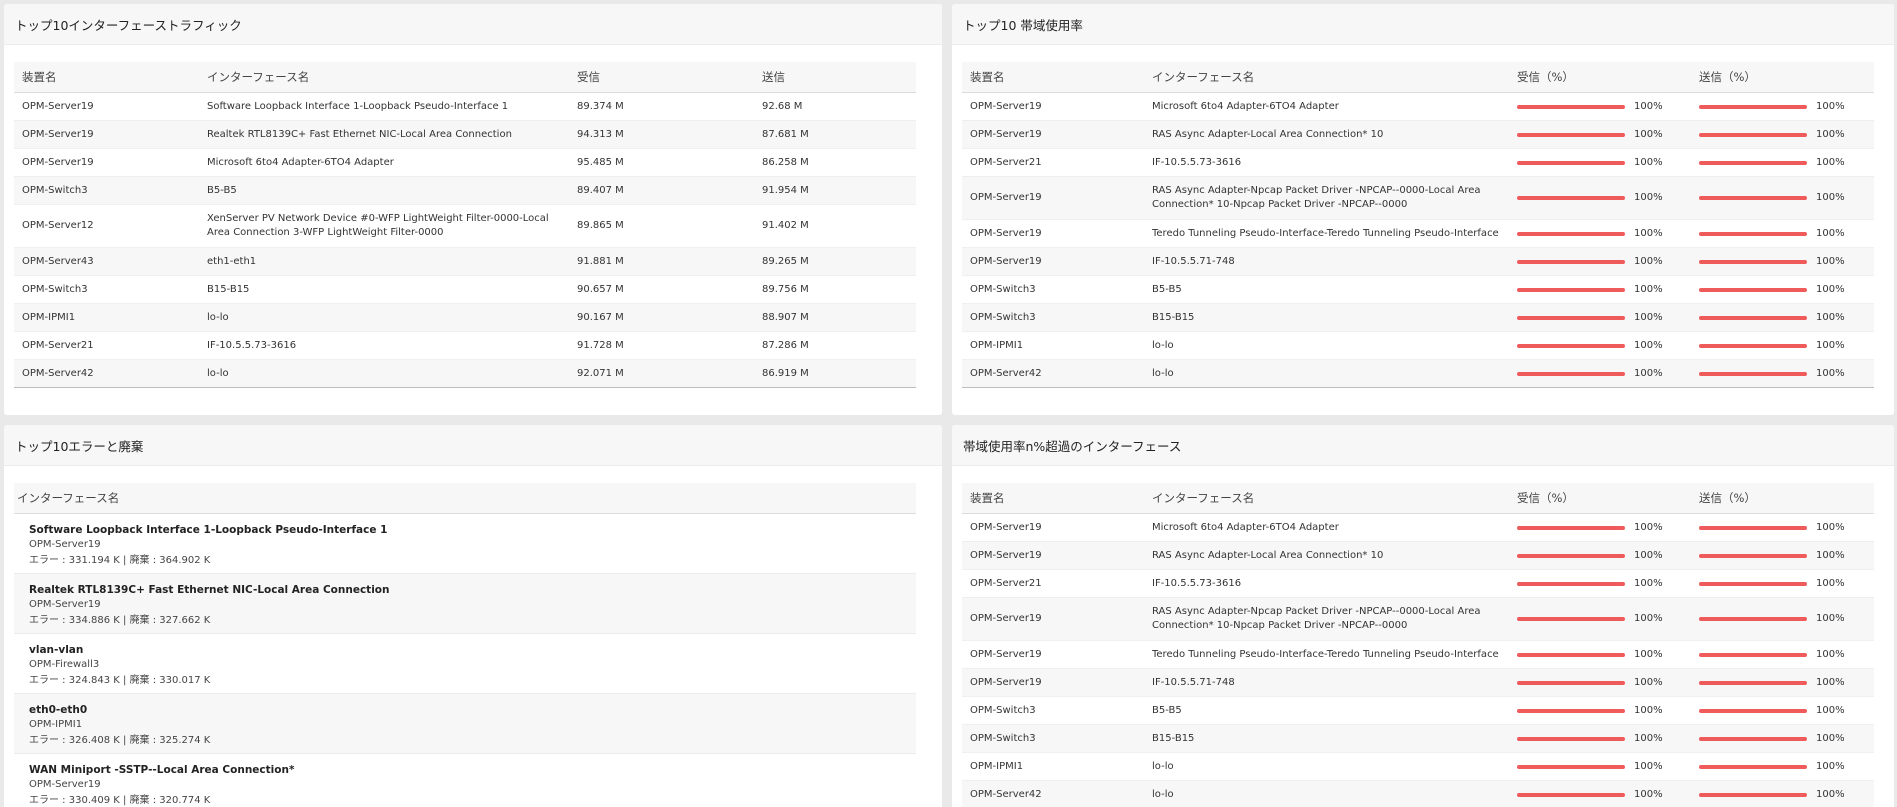  What do you see at coordinates (465, 262) in the screenshot?
I see `table-row: OPM-Server43 eth1-eth1 91.881 M 89.265 M` at bounding box center [465, 262].